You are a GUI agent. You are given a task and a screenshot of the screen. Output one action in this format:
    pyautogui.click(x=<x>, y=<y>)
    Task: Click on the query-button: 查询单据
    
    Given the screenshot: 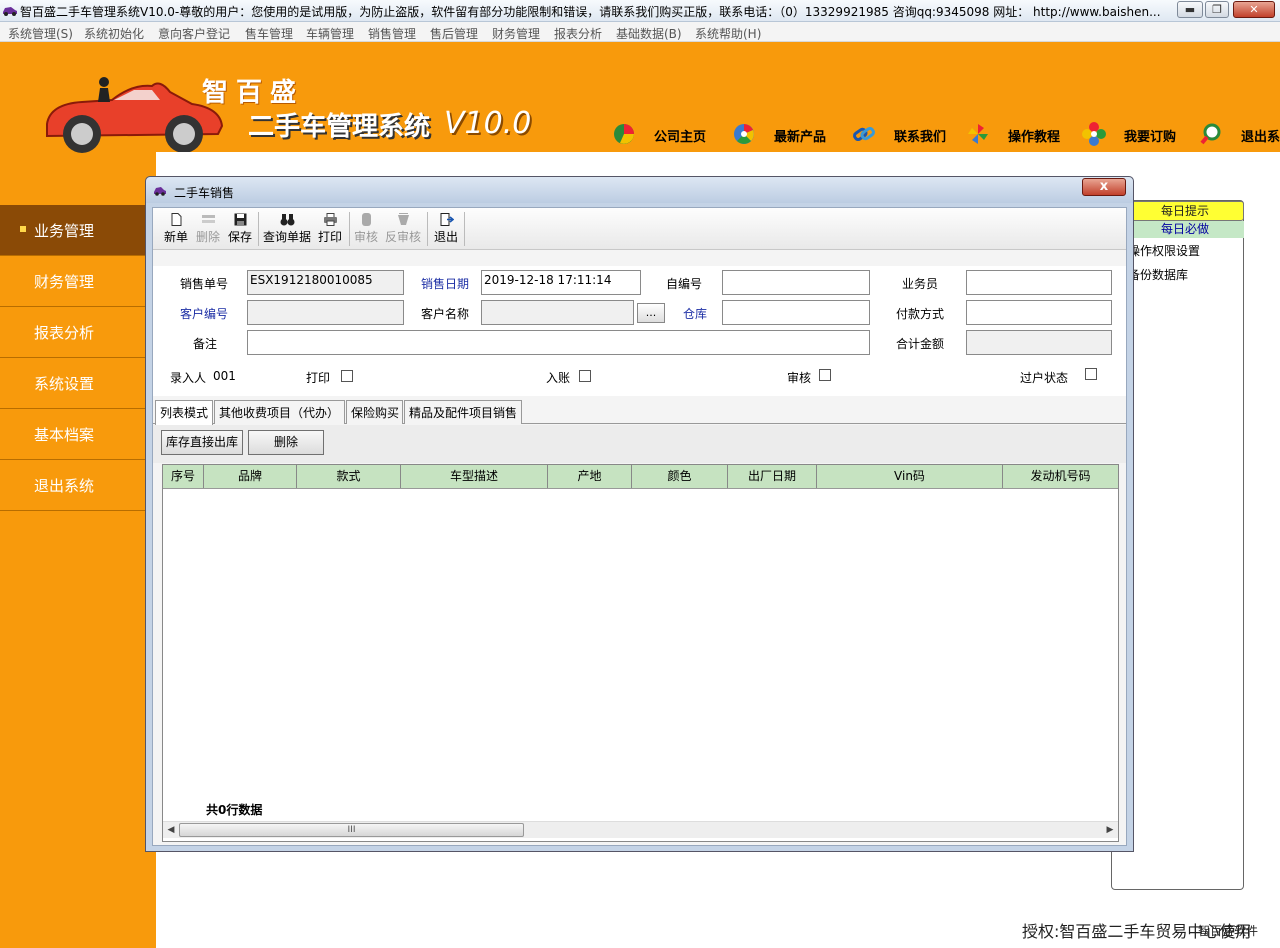 What is the action you would take?
    pyautogui.click(x=287, y=229)
    